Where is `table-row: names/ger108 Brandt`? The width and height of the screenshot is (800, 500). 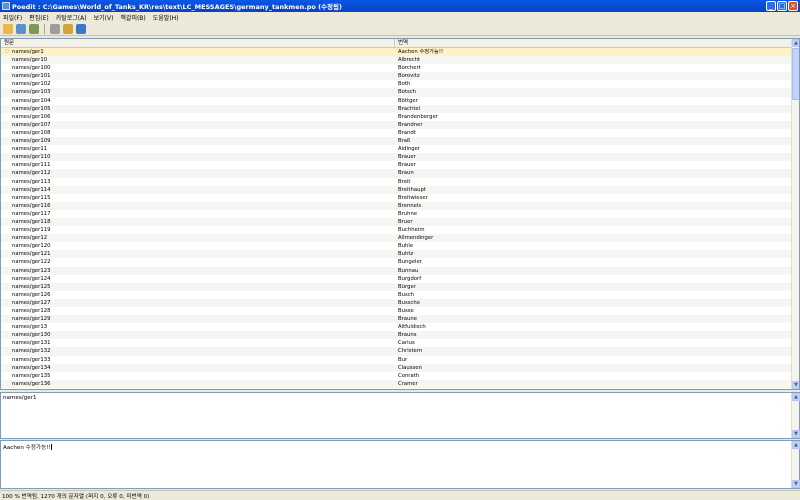
table-row: names/ger108 Brandt is located at coordinates (396, 133).